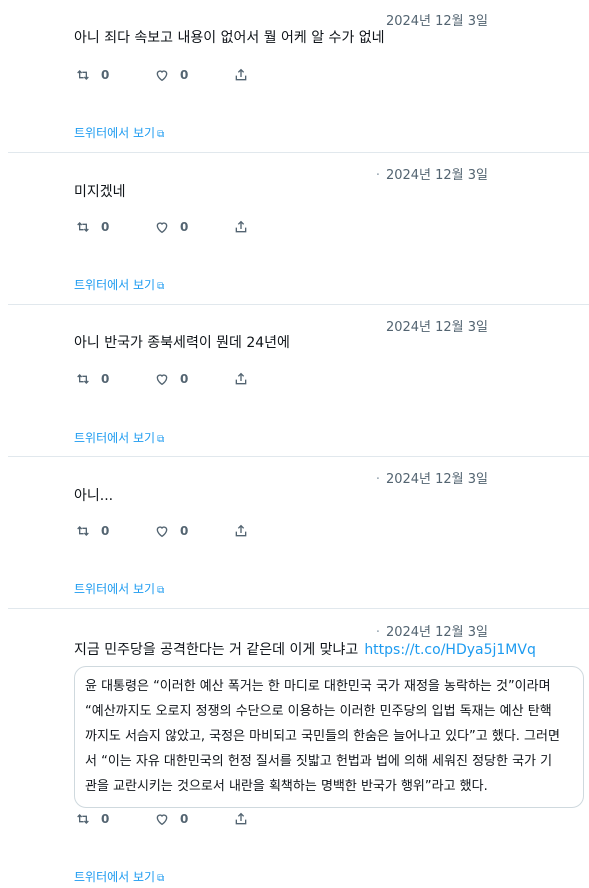 The width and height of the screenshot is (589, 888). Describe the element at coordinates (216, 650) in the screenshot. I see `tweet-text-content: 지금 민주당을 공격한다는 거 같은데 이게 맞냐고` at that location.